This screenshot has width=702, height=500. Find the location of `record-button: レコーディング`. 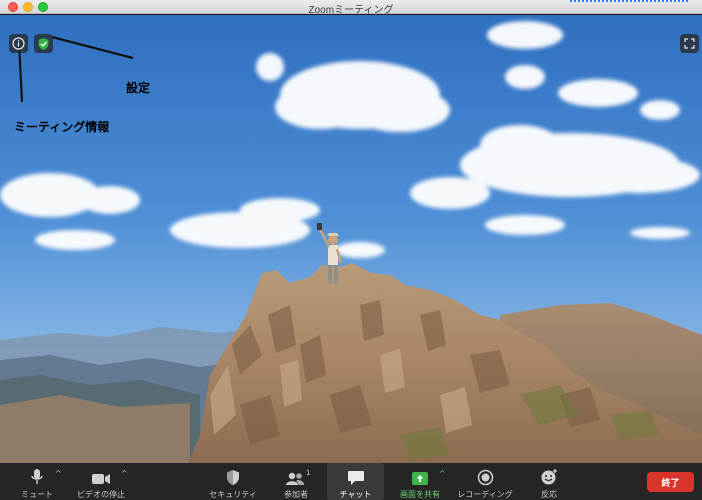

record-button: レコーディング is located at coordinates (485, 481).